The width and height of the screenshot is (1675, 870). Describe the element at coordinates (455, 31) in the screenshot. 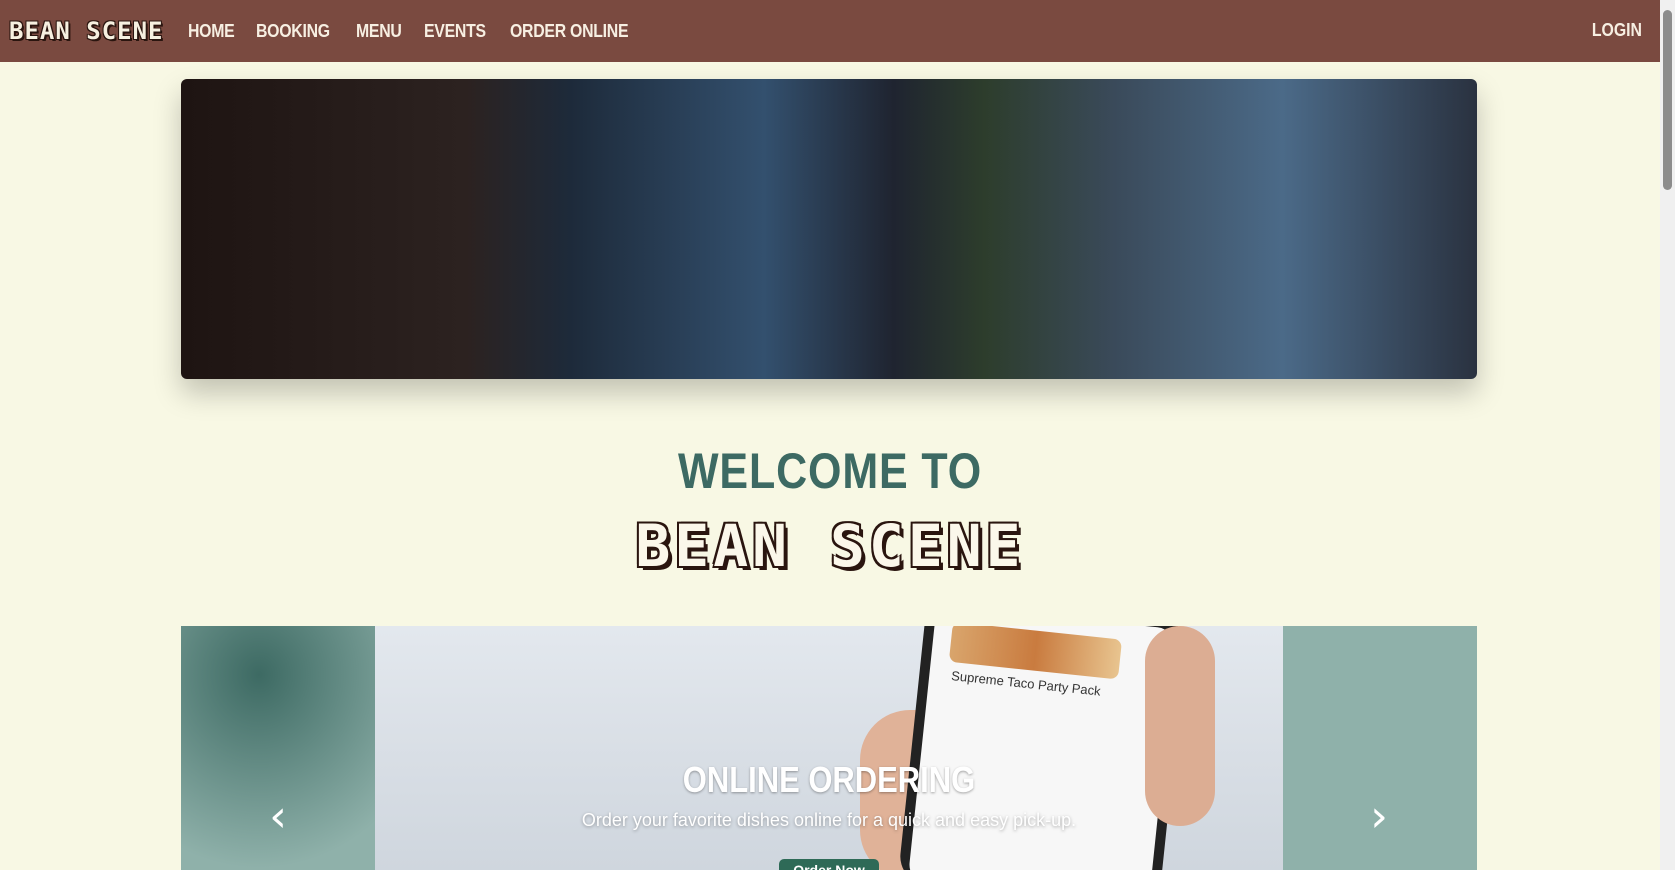

I see `nav-link-events: EVENTS` at that location.